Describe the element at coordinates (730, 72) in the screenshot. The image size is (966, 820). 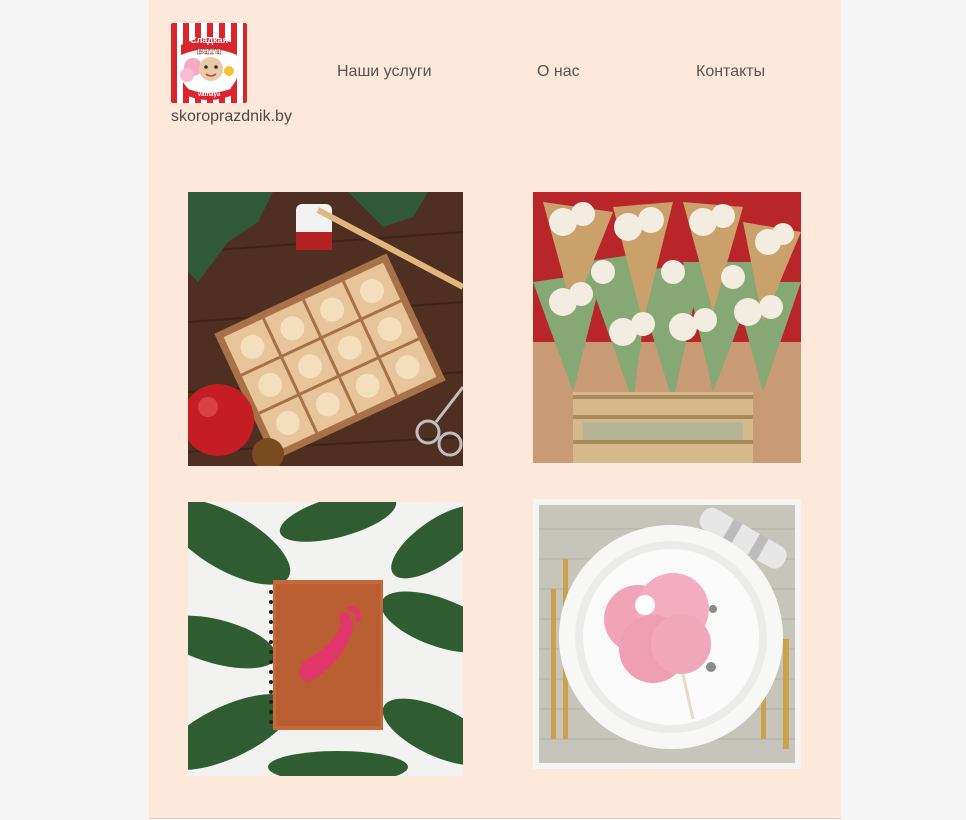
I see `nav-link-contacts: Контакты` at that location.